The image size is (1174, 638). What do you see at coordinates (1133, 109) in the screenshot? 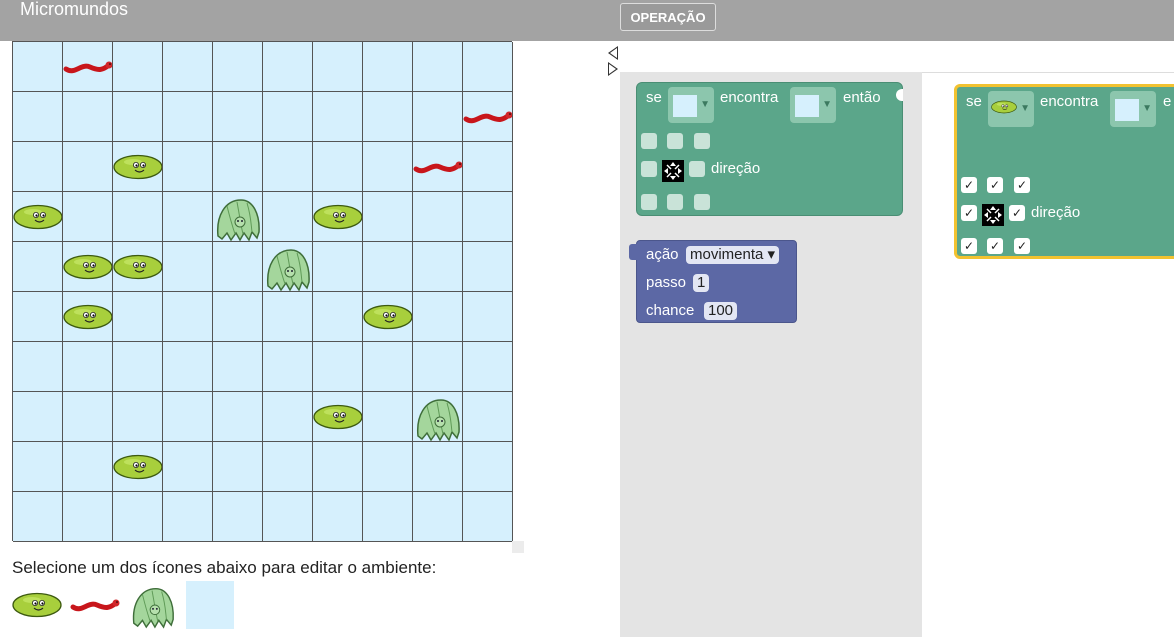
I see `target-dropdown: ▼` at bounding box center [1133, 109].